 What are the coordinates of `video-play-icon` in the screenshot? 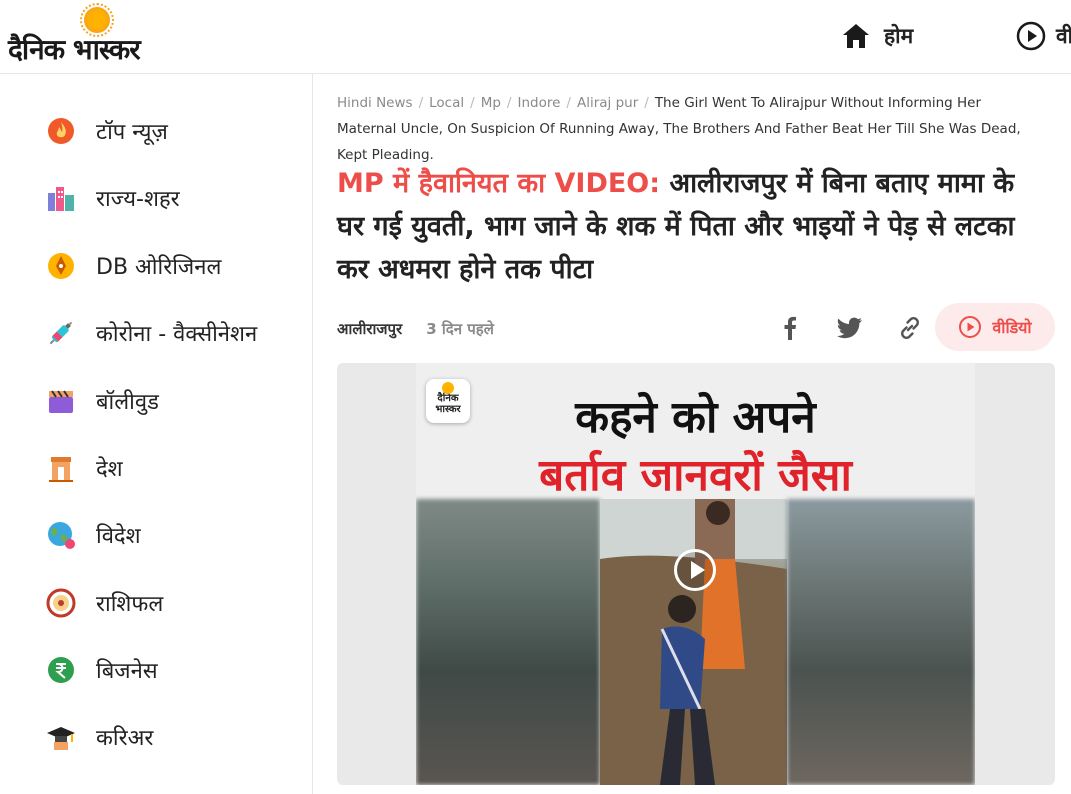 It's located at (695, 570).